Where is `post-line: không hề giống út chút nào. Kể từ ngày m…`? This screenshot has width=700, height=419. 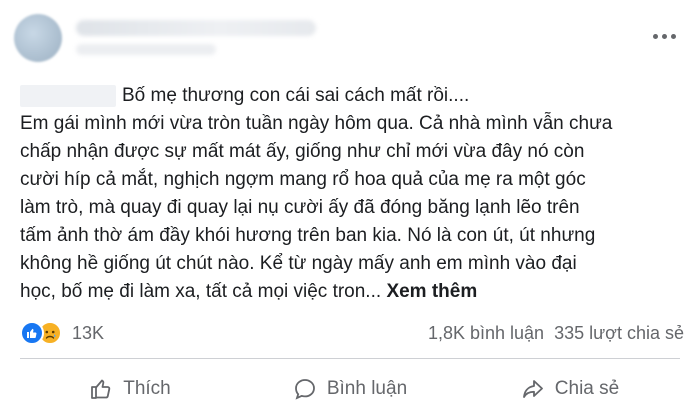
post-line: không hề giống út chút nào. Kể từ ngày m… is located at coordinates (298, 263).